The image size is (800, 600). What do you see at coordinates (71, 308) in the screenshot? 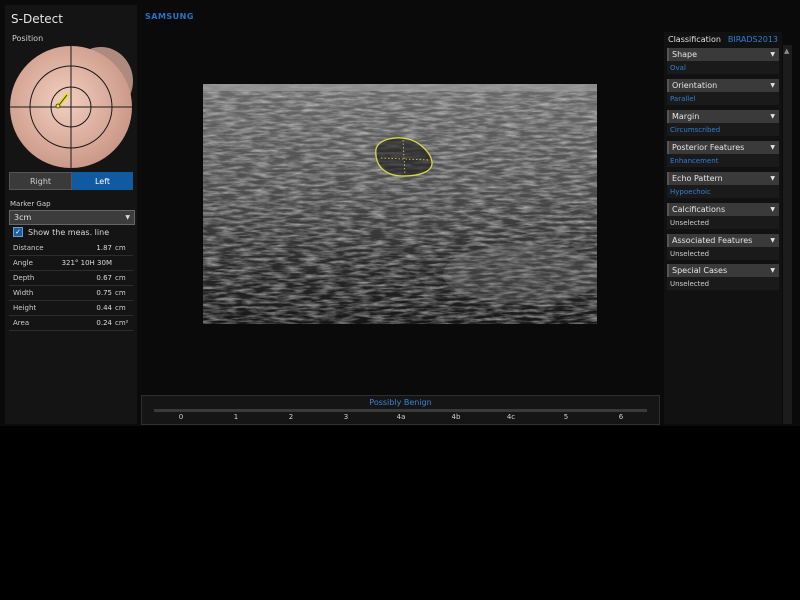
I see `measurement-row: Height 0.44 cm` at bounding box center [71, 308].